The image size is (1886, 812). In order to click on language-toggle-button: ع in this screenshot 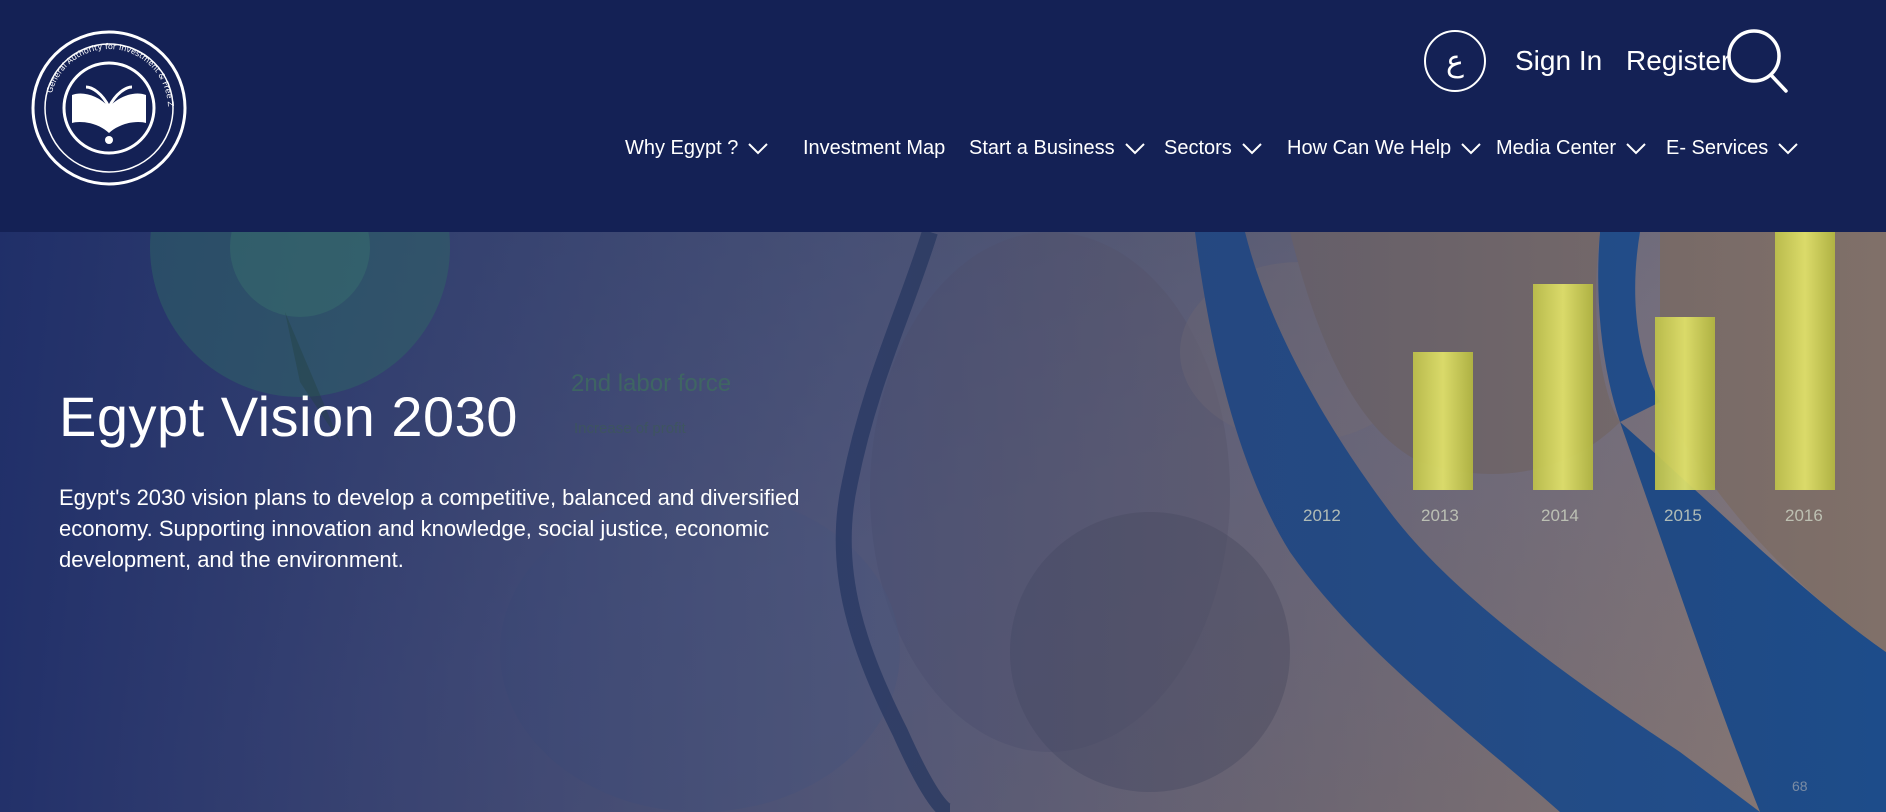, I will do `click(1455, 61)`.